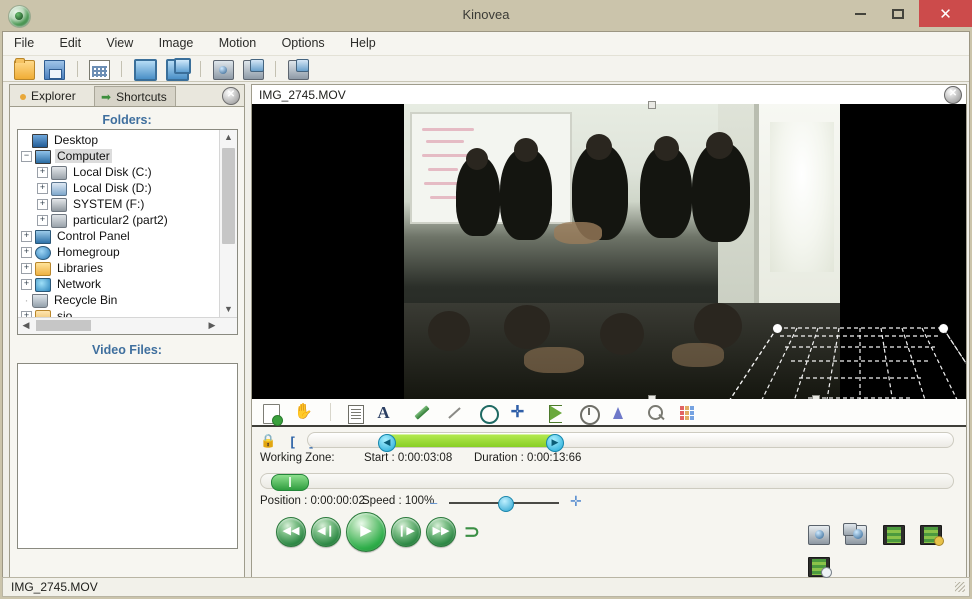 This screenshot has height=599, width=972. I want to click on text-tool-icon: A, so click(388, 413).